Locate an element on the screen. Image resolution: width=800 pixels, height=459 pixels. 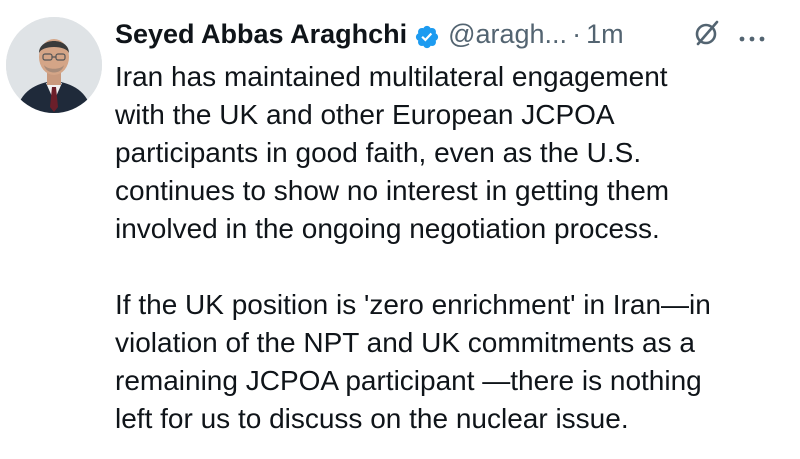
timestamp: 1m is located at coordinates (605, 34).